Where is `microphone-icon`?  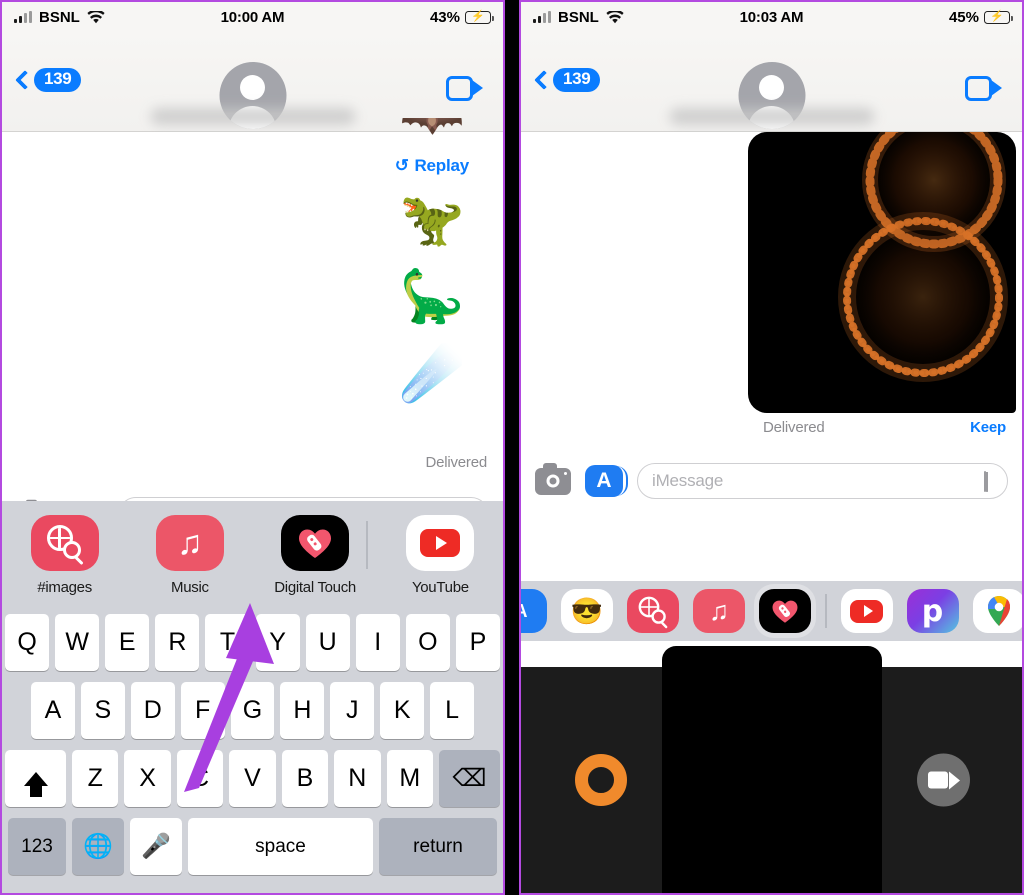
microphone-icon is located at coordinates (989, 481).